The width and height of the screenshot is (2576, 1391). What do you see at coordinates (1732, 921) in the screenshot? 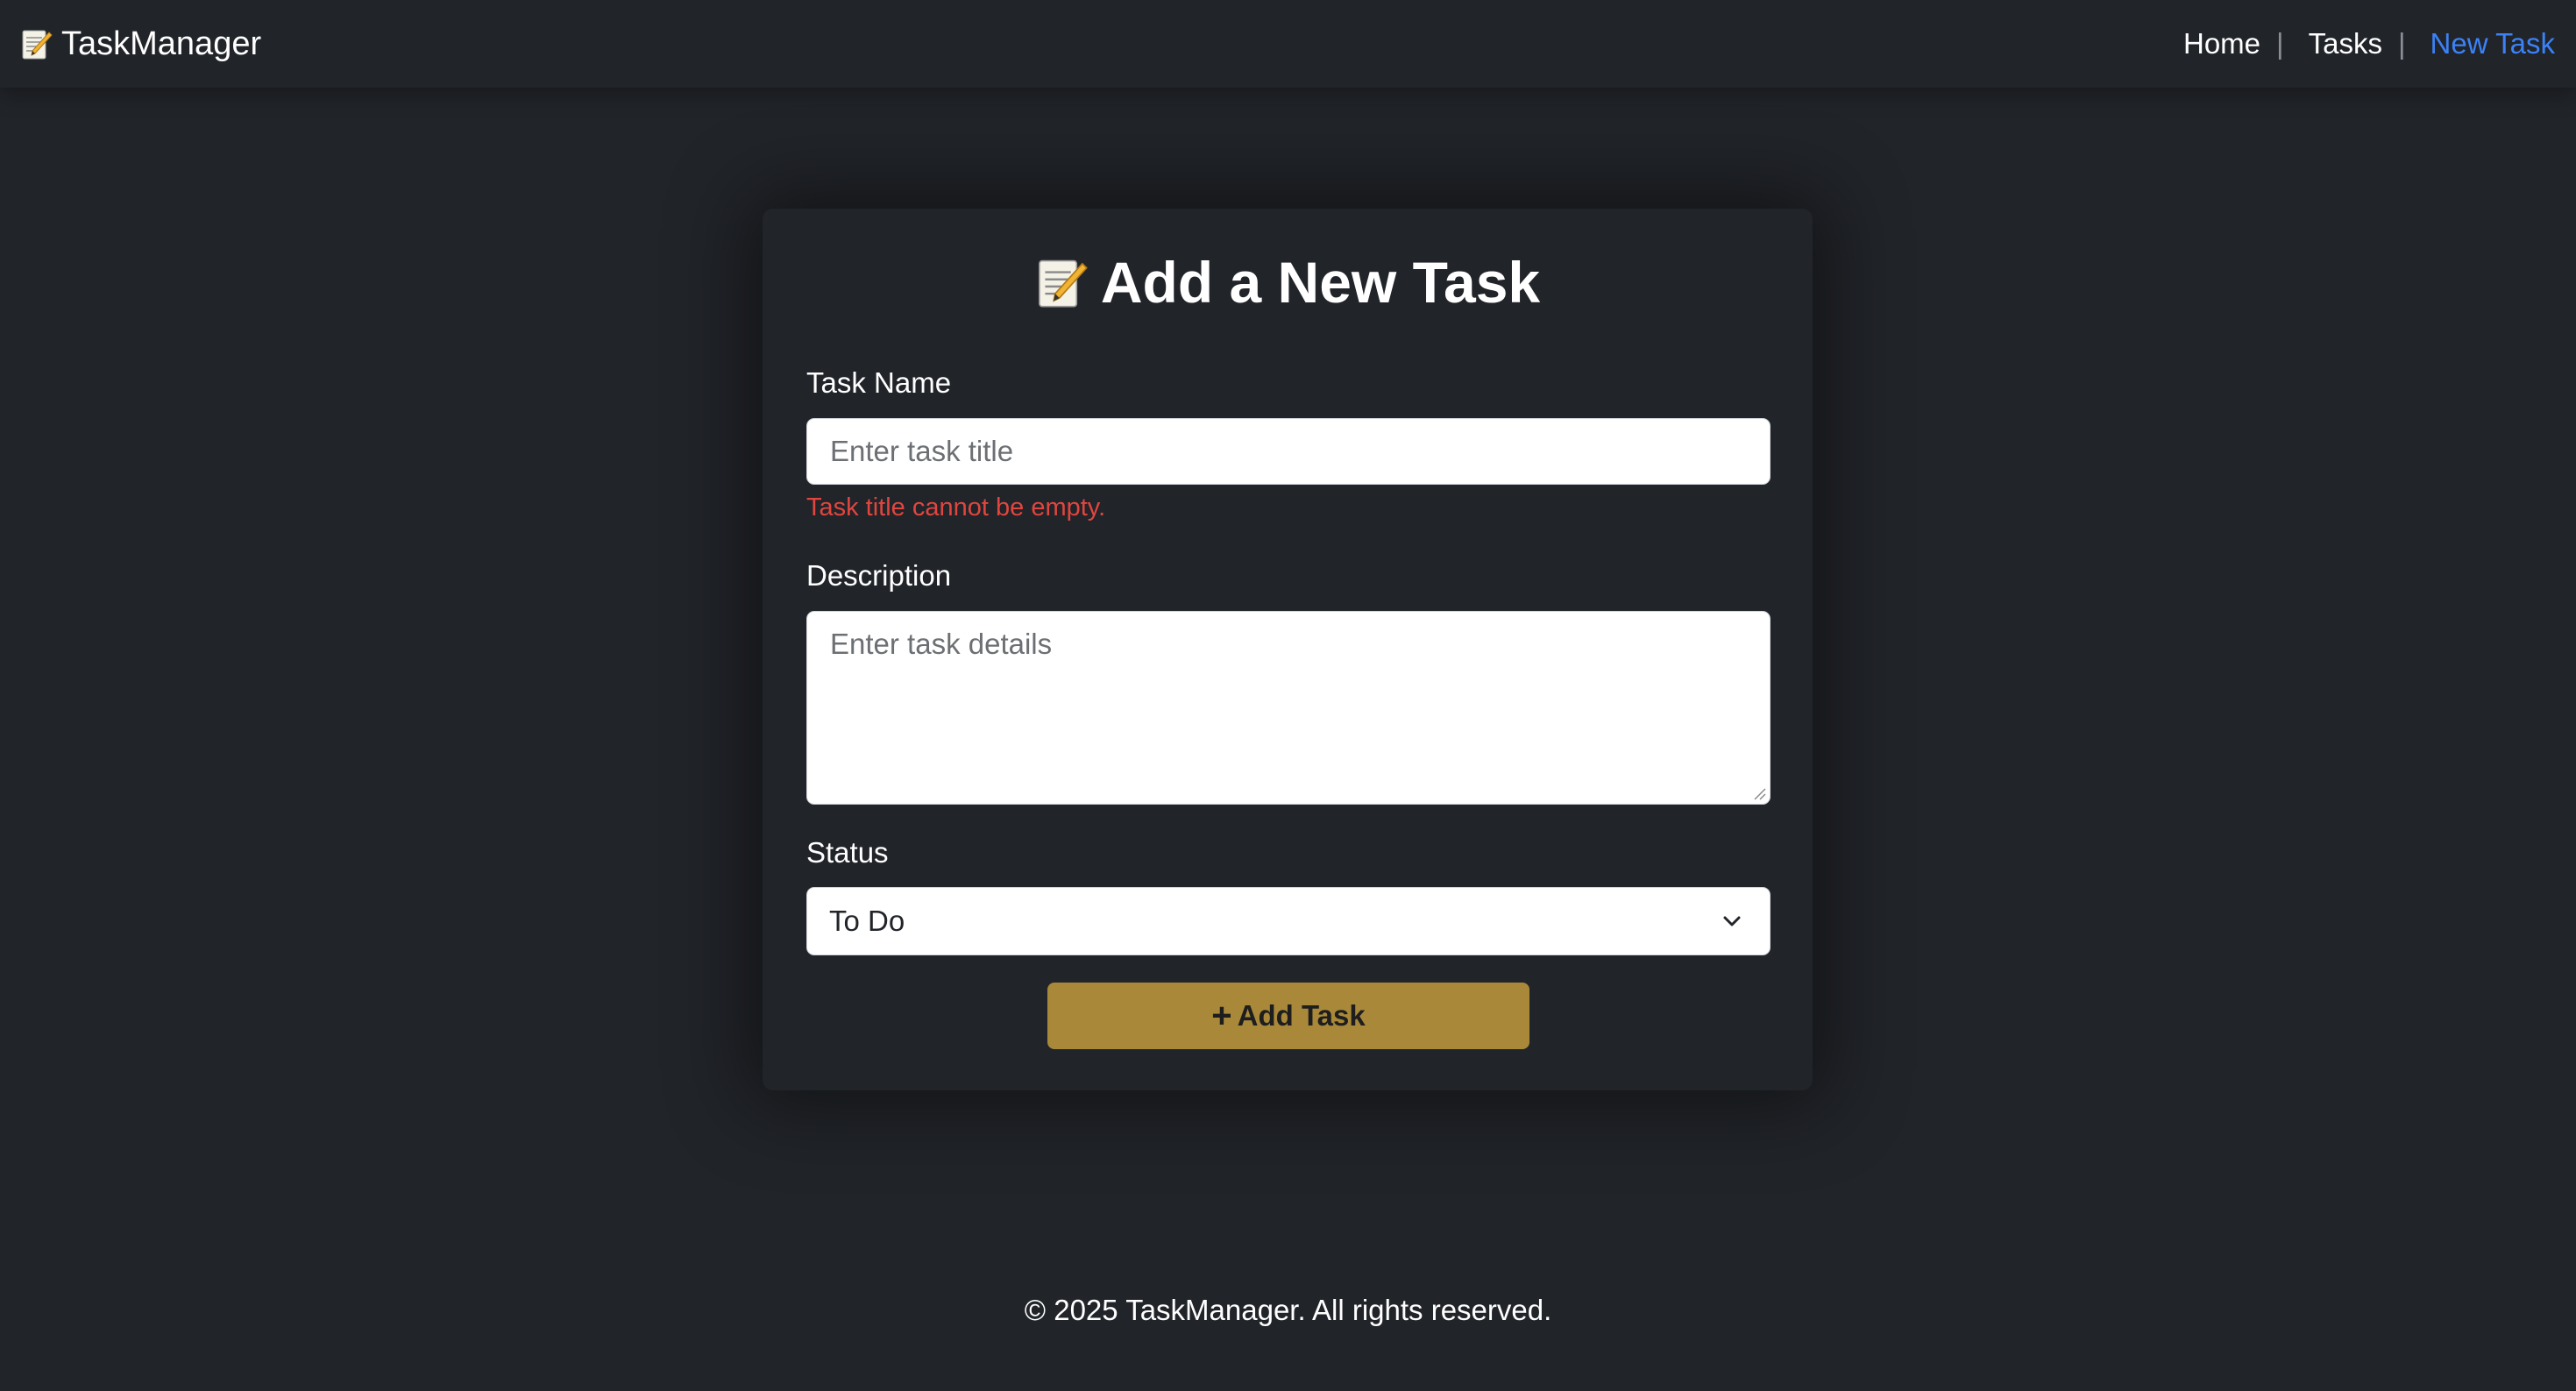
I see `chevron-down-icon` at bounding box center [1732, 921].